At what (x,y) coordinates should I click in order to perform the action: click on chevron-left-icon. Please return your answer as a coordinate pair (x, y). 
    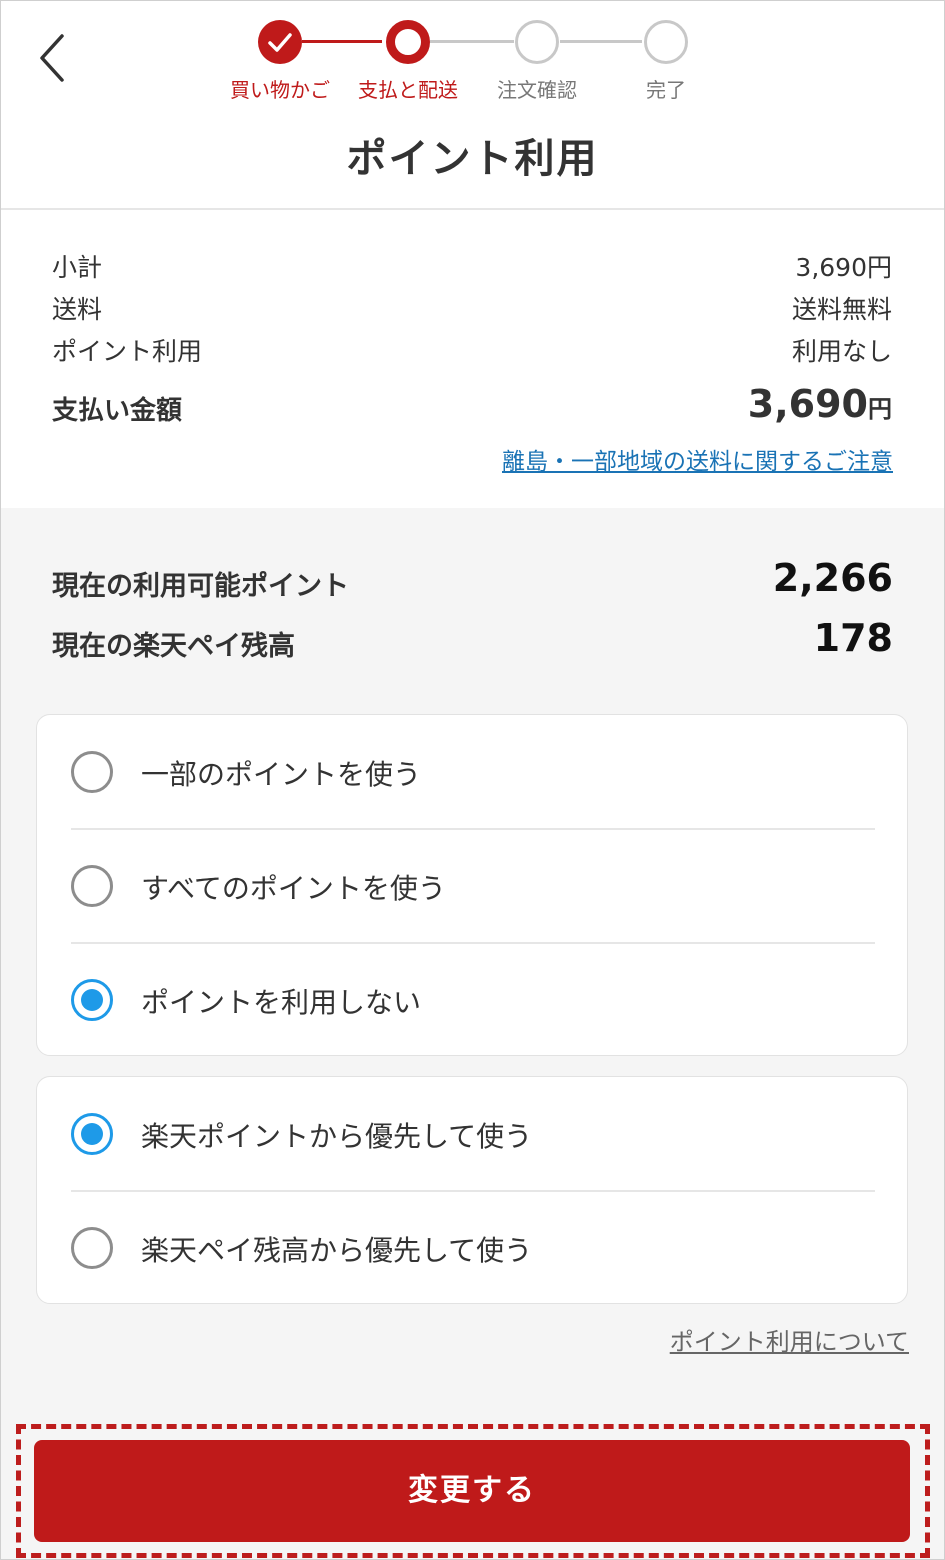
    Looking at the image, I should click on (52, 58).